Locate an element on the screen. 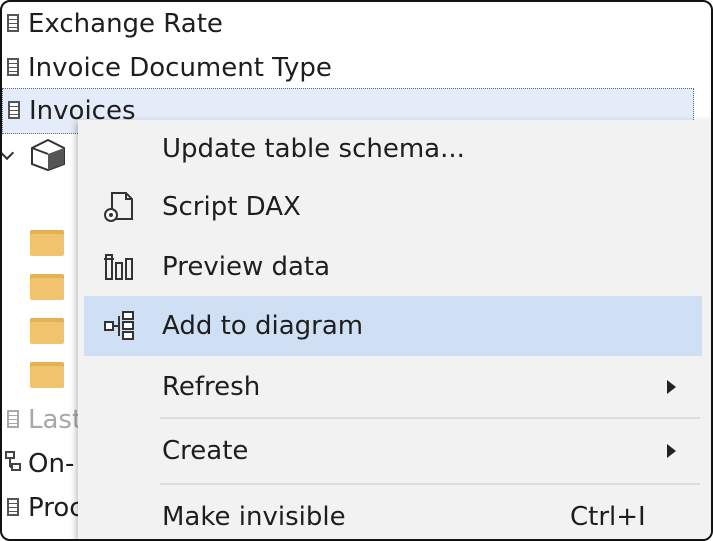 The width and height of the screenshot is (713, 541). menu-item-create: Create is located at coordinates (393, 451).